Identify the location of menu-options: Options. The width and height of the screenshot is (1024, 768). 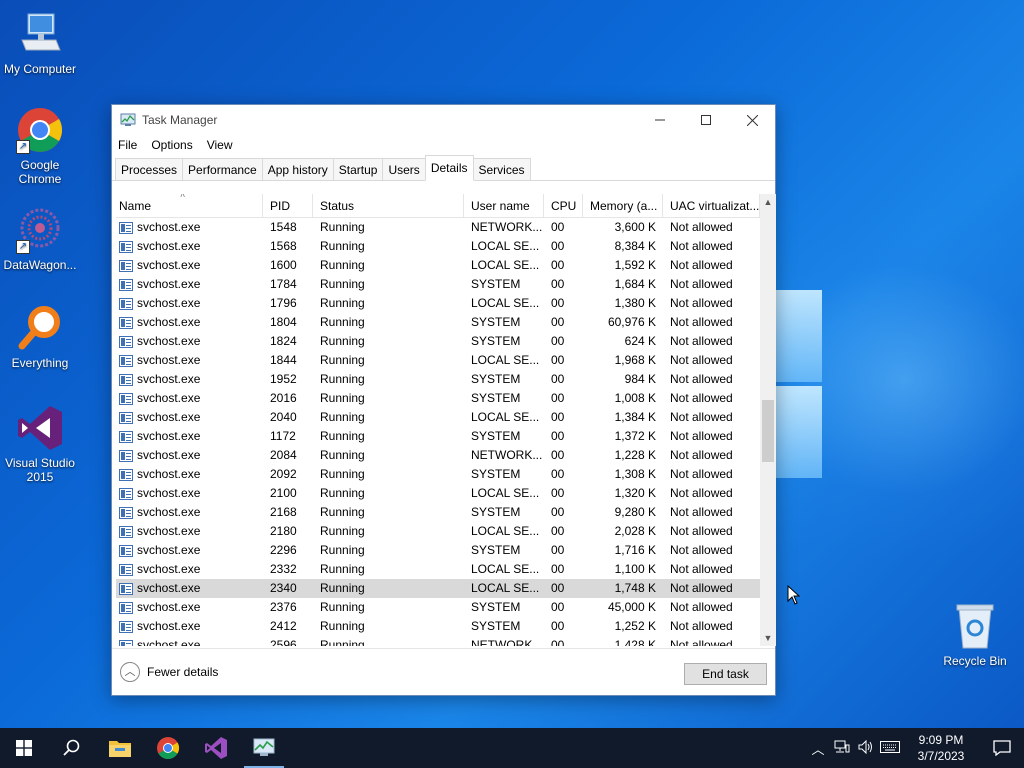
(171, 145).